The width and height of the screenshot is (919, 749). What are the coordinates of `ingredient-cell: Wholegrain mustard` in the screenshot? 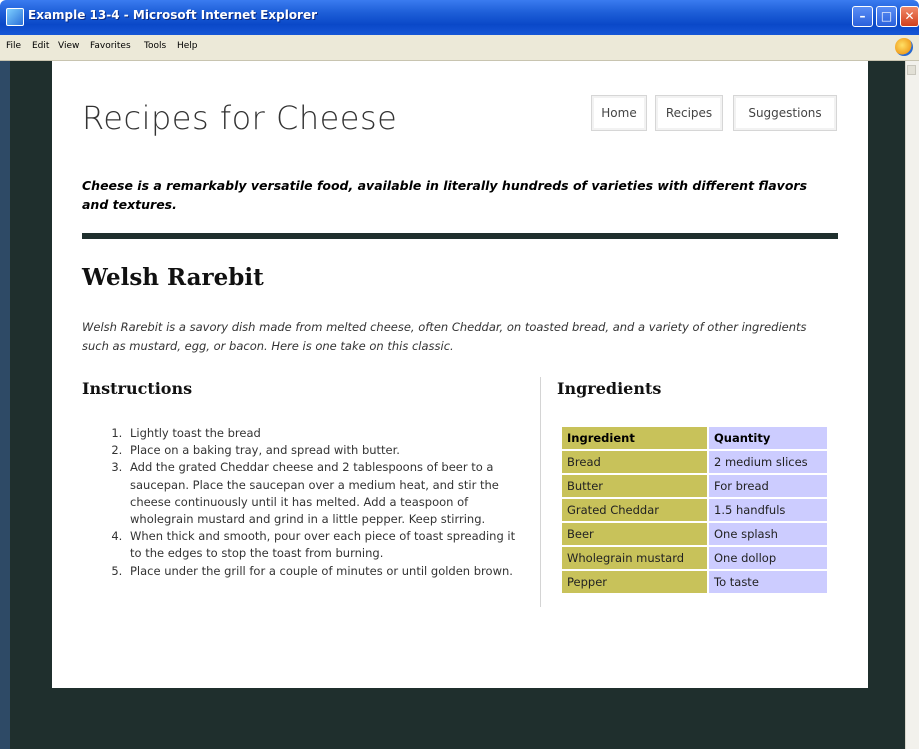 It's located at (634, 558).